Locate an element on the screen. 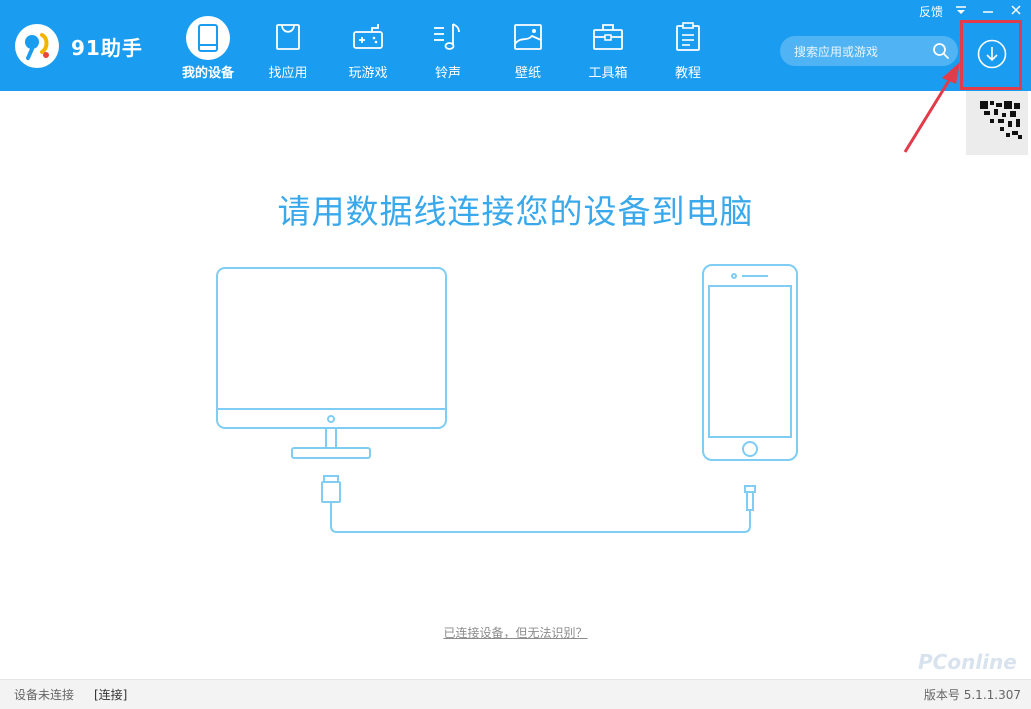 The height and width of the screenshot is (709, 1031). minimize-icon is located at coordinates (988, 10).